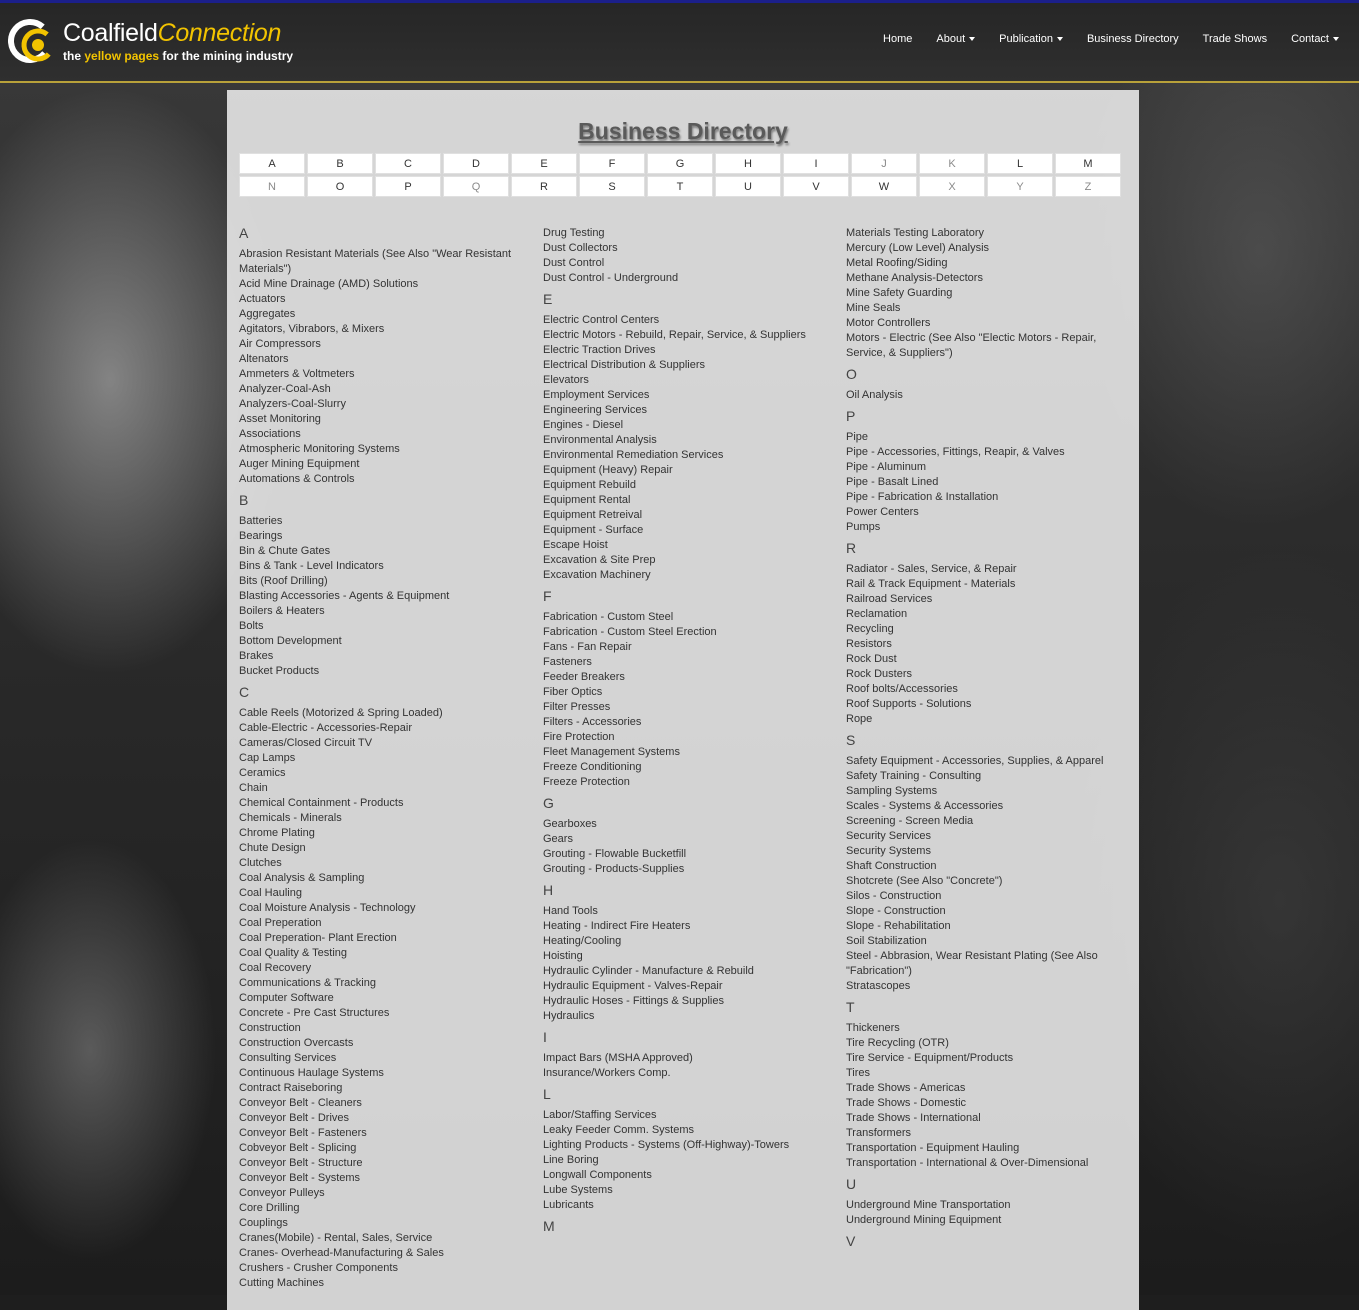 This screenshot has height=1310, width=1359. I want to click on category-link: Cobveyor Belt - Splicing, so click(384, 1148).